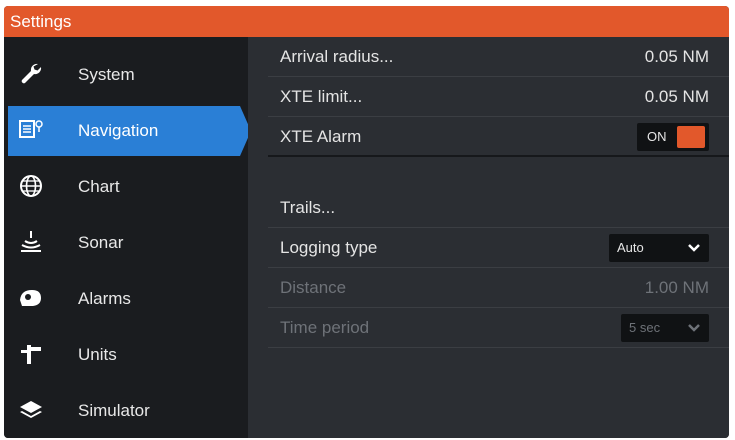 This screenshot has height=440, width=735. Describe the element at coordinates (126, 187) in the screenshot. I see `sidebar-item-chart: Chart` at that location.